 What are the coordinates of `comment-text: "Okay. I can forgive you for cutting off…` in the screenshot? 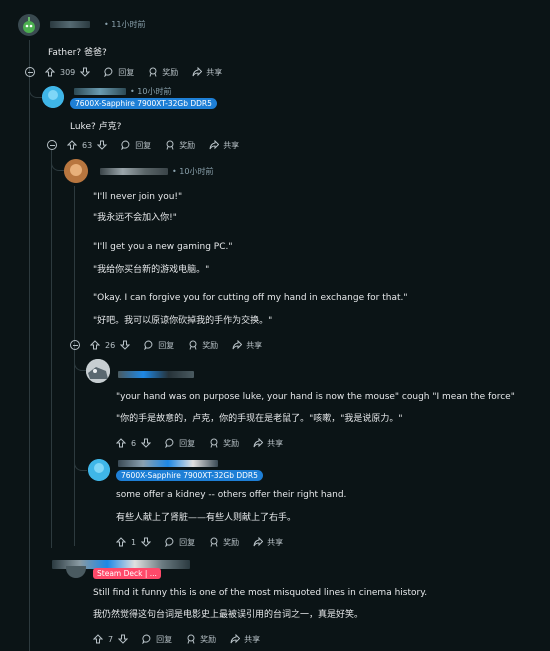 It's located at (250, 298).